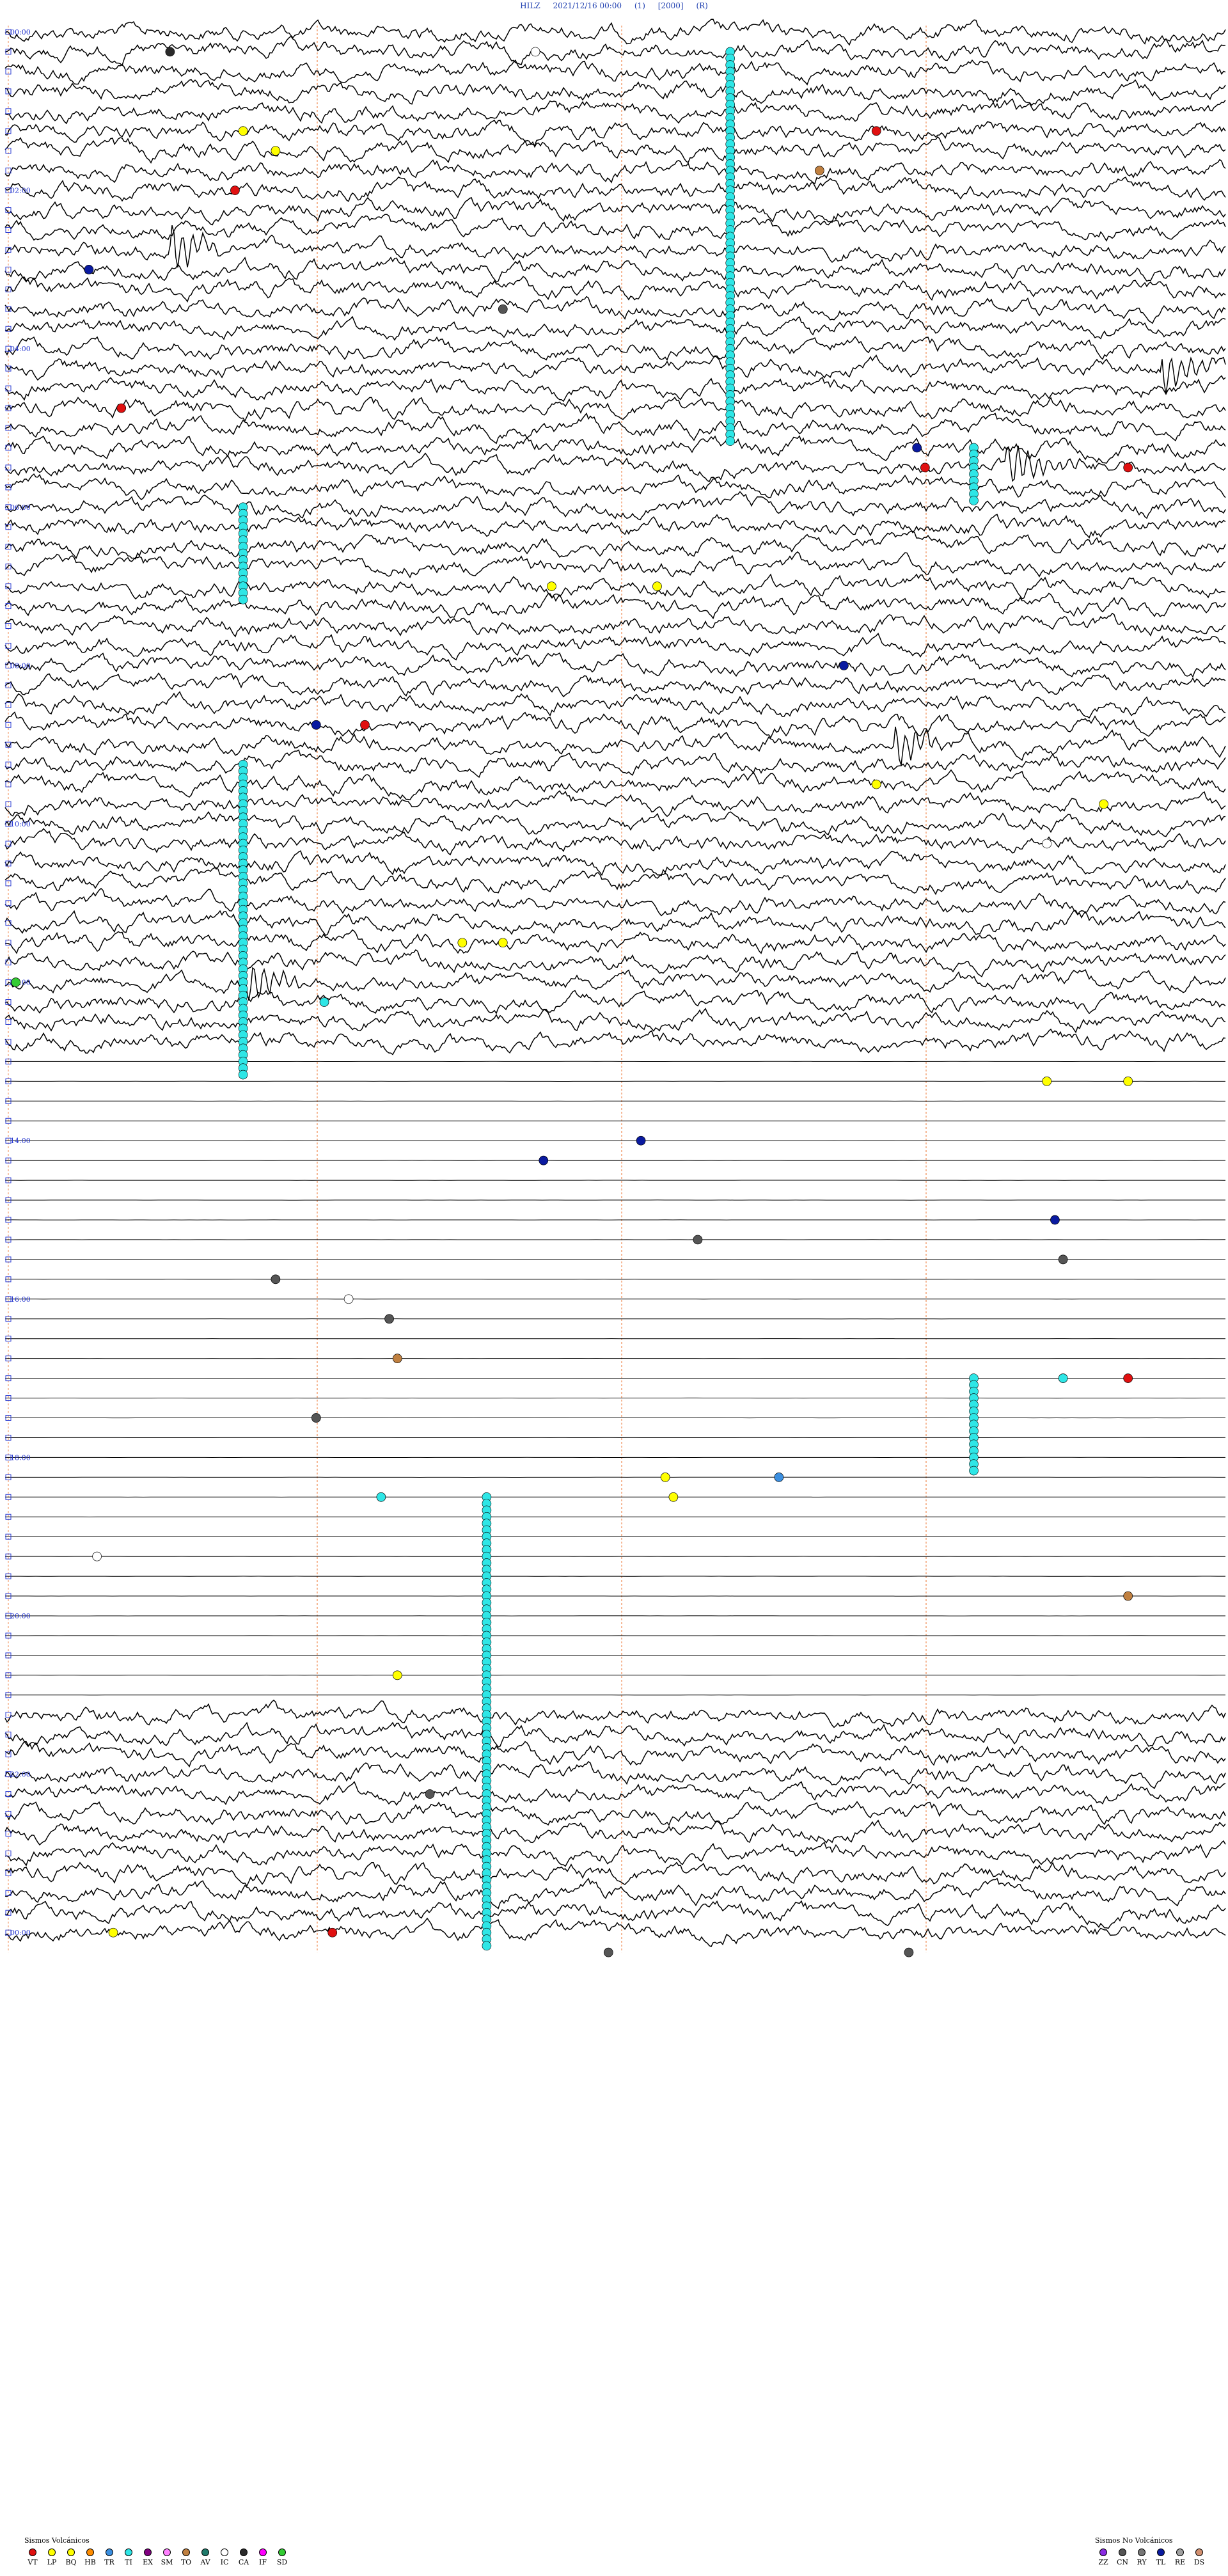  I want to click on legend-code-label: TI, so click(128, 2562).